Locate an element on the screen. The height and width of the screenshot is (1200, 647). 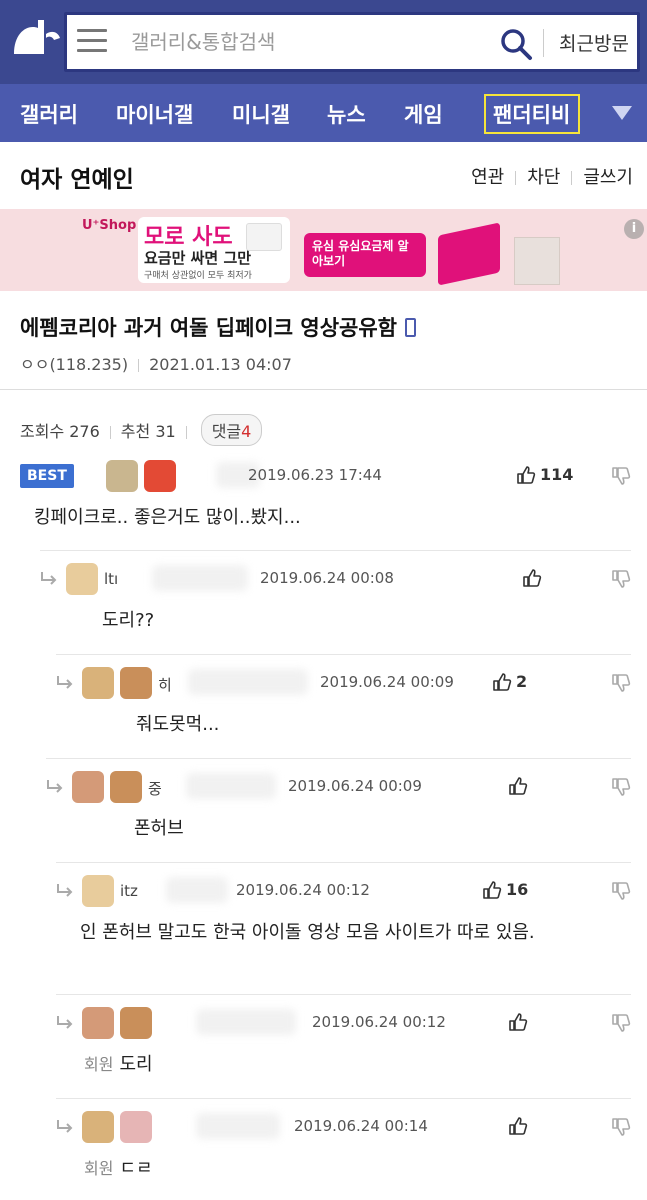
comment-body: 인 폰허브 말고도 한국 아이돌 영상 모음 사이트가 따로 있음. is located at coordinates (307, 932).